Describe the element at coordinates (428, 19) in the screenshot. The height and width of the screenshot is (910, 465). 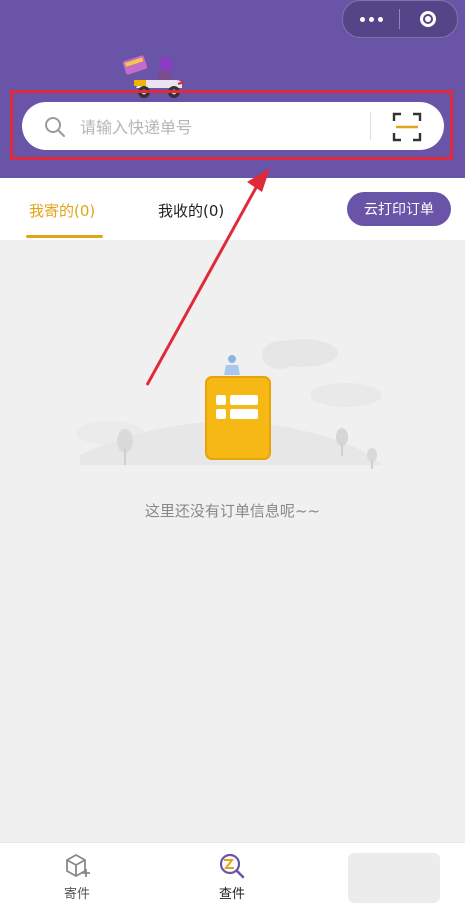
I see `close-icon` at that location.